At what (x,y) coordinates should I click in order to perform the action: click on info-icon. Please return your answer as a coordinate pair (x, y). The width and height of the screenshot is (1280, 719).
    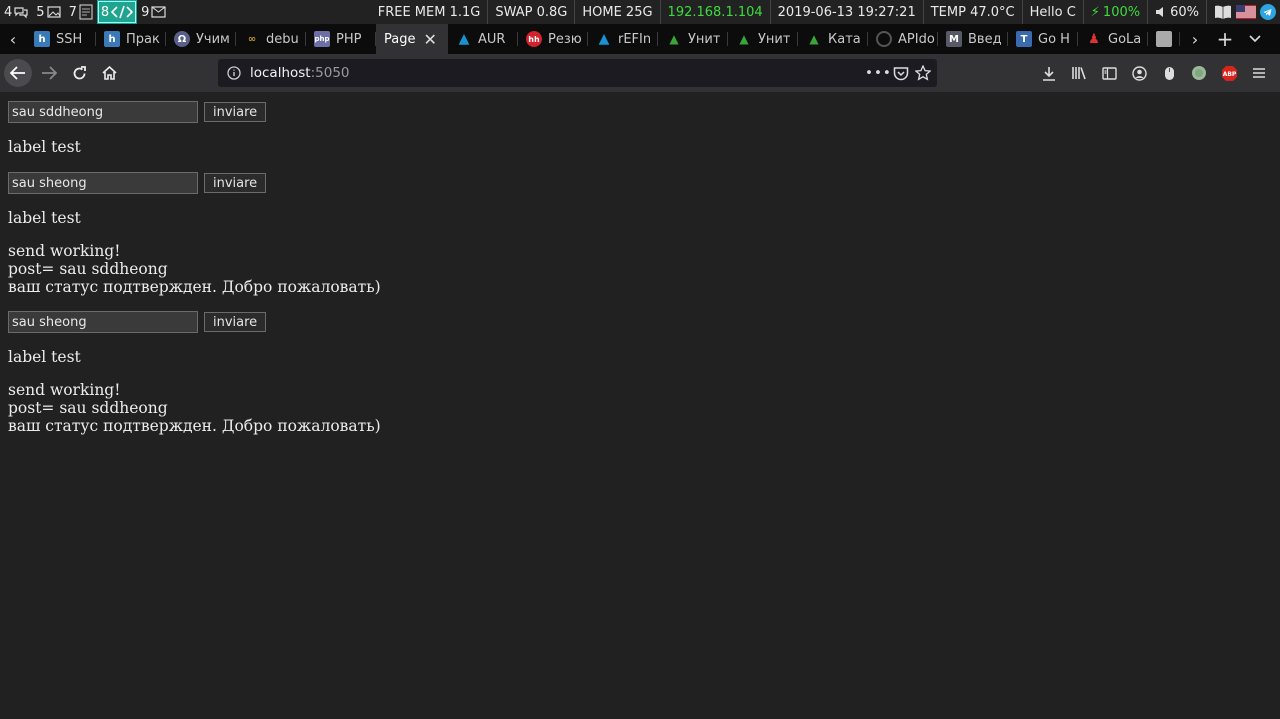
    Looking at the image, I should click on (234, 73).